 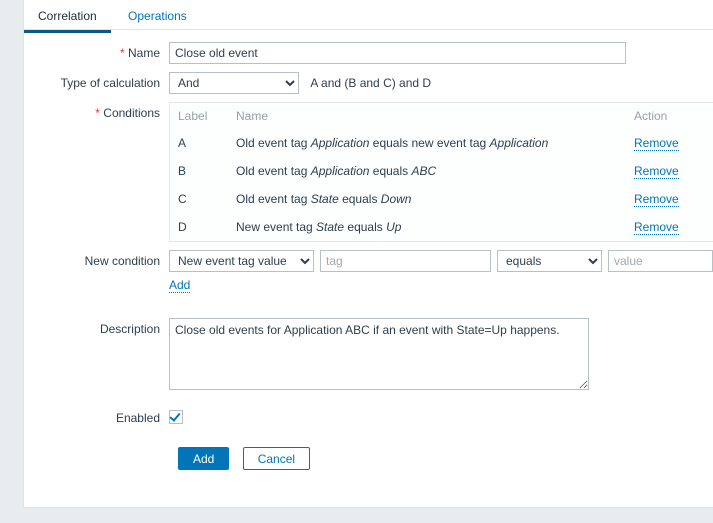 I want to click on new-condition-label: New condition, so click(x=122, y=261).